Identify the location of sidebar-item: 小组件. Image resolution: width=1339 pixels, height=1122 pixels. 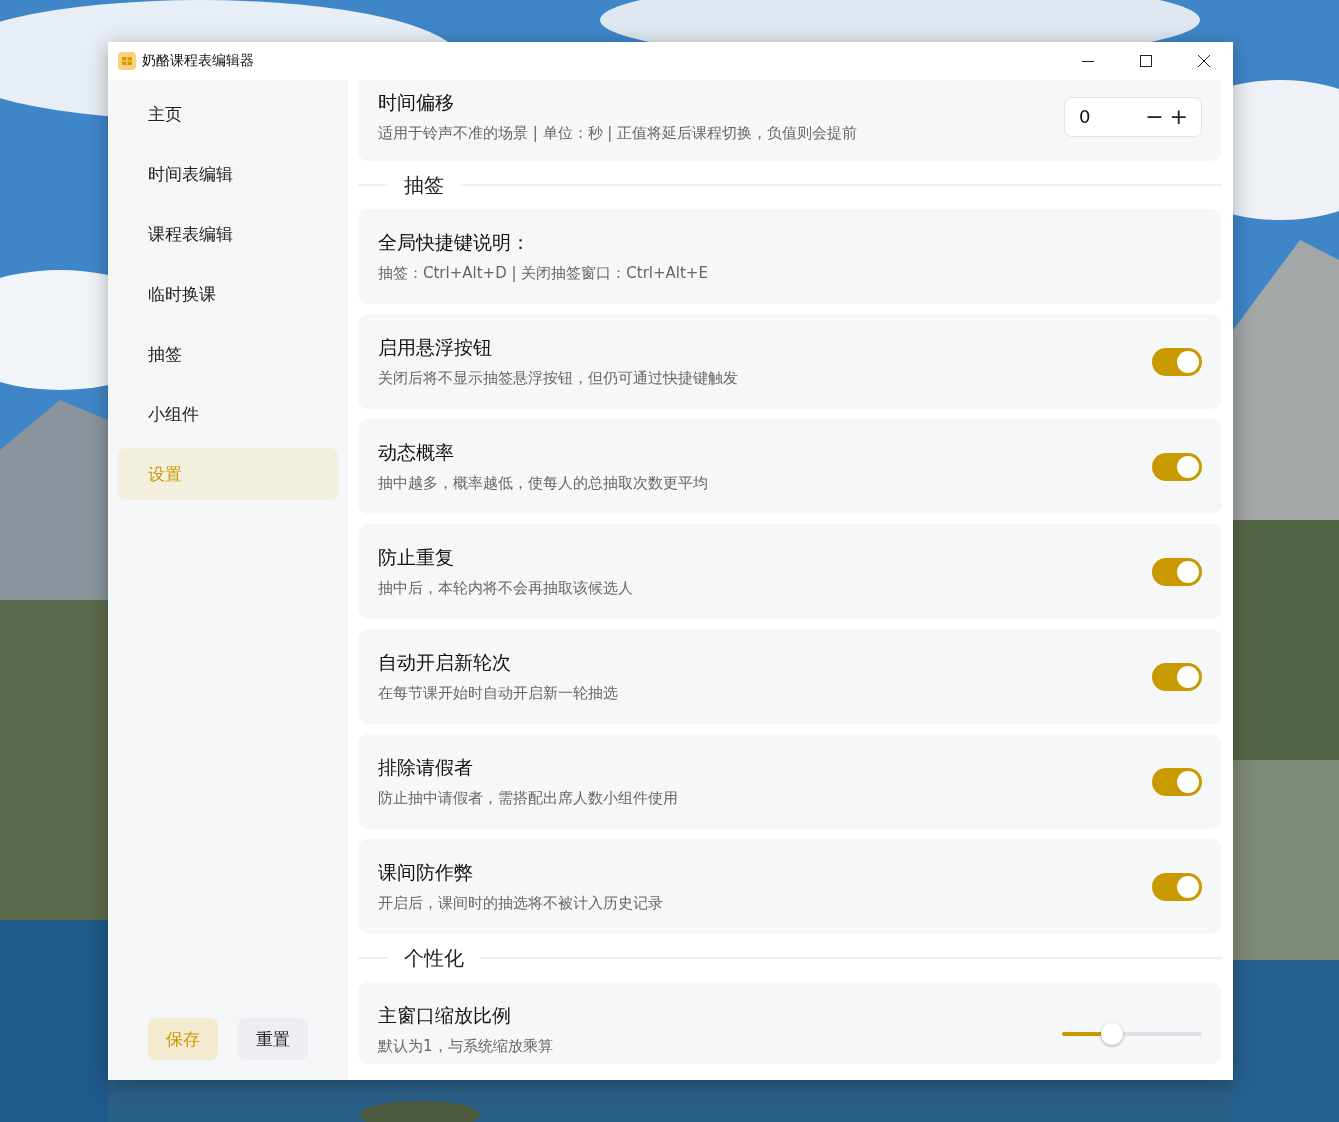
(228, 414).